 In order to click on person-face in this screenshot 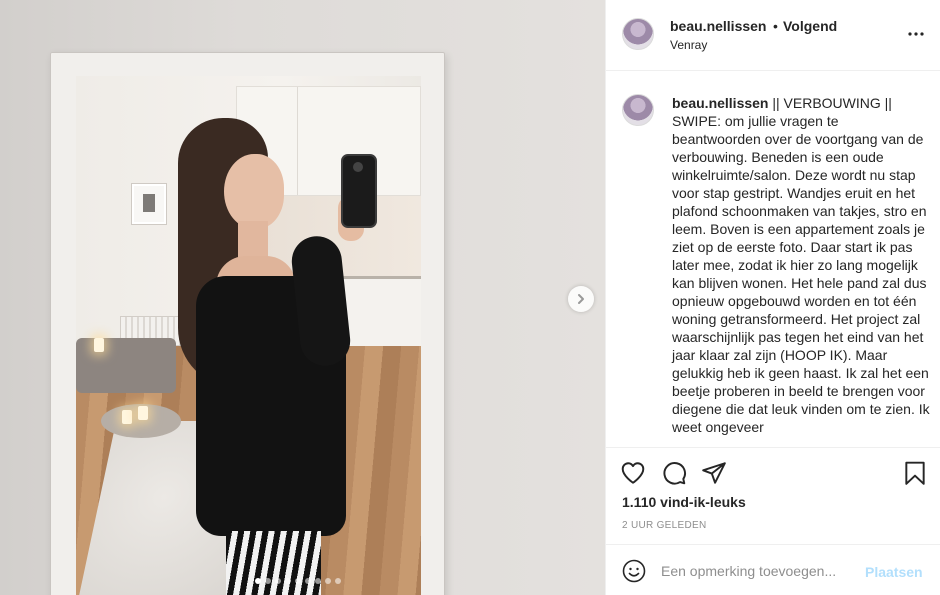, I will do `click(254, 191)`.